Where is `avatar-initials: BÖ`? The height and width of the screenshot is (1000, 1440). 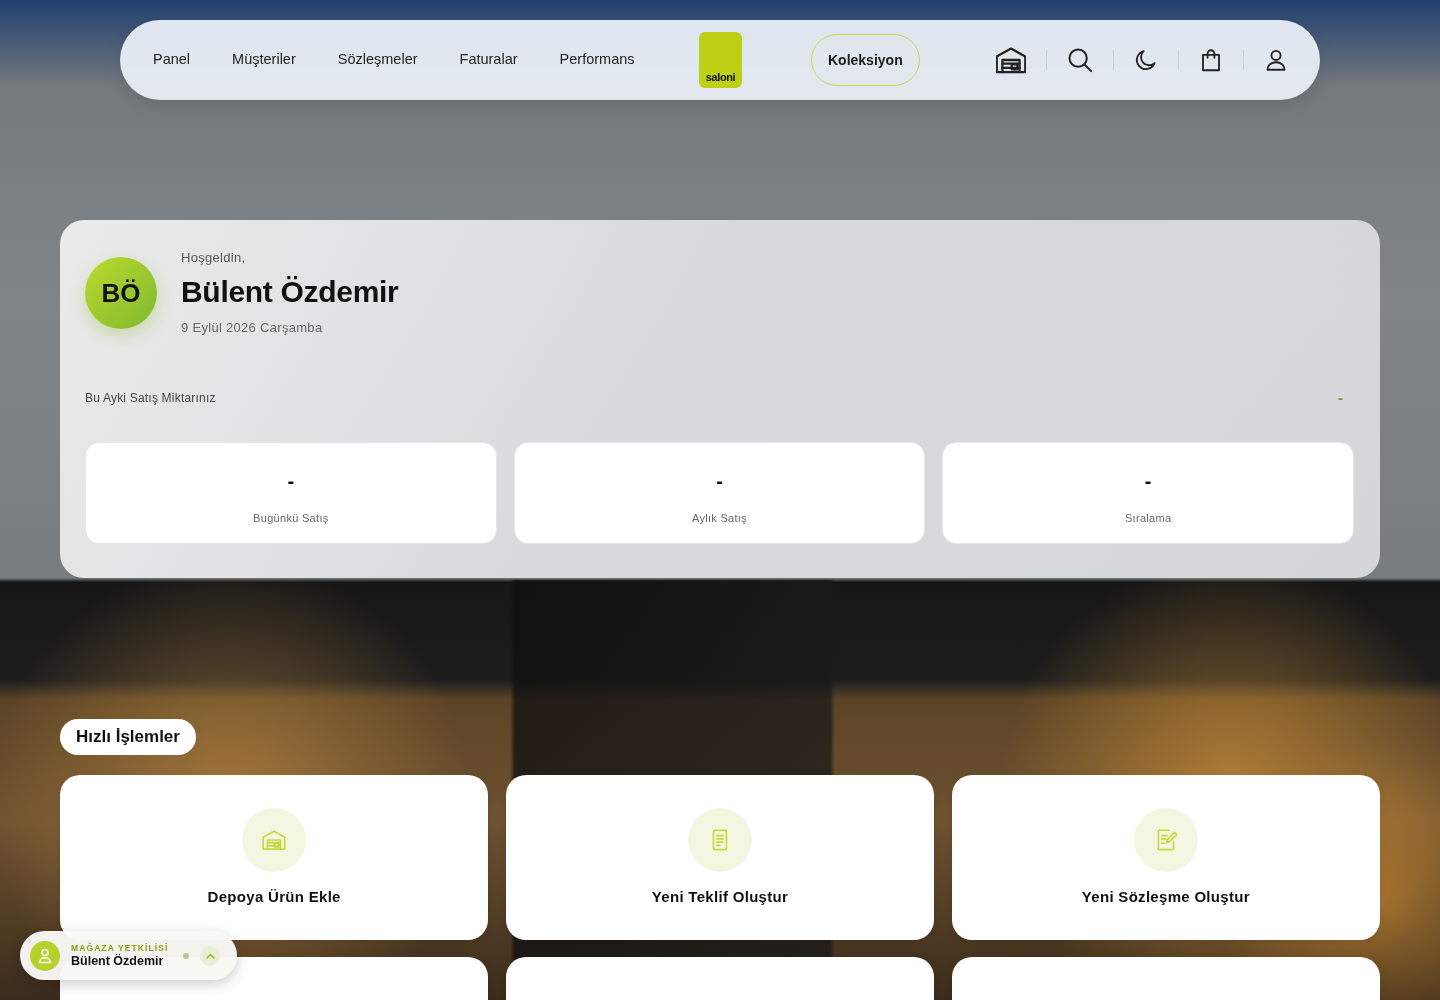 avatar-initials: BÖ is located at coordinates (121, 293).